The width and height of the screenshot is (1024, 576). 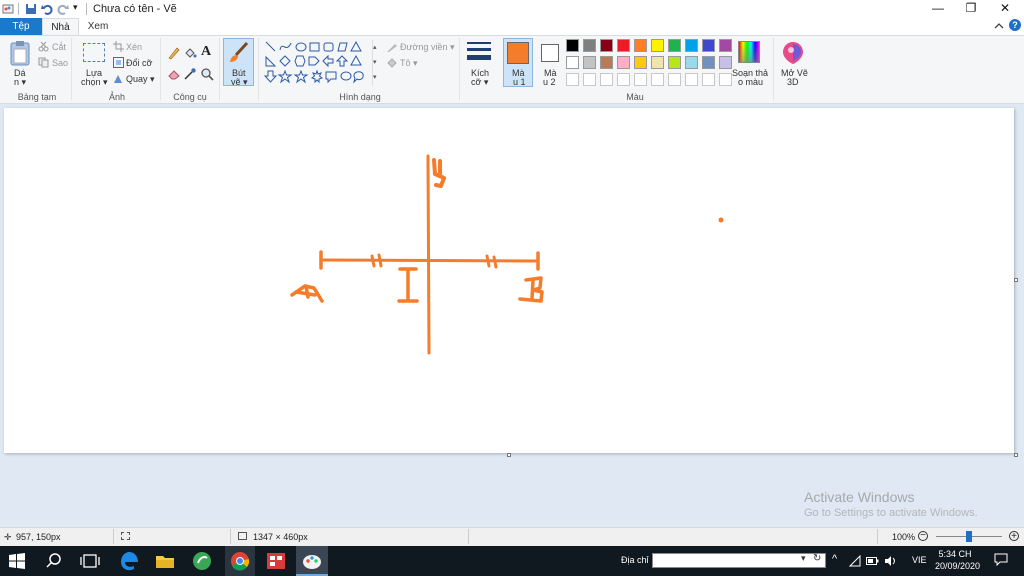 I want to click on size-label-2: cỡ ▾, so click(x=479, y=82).